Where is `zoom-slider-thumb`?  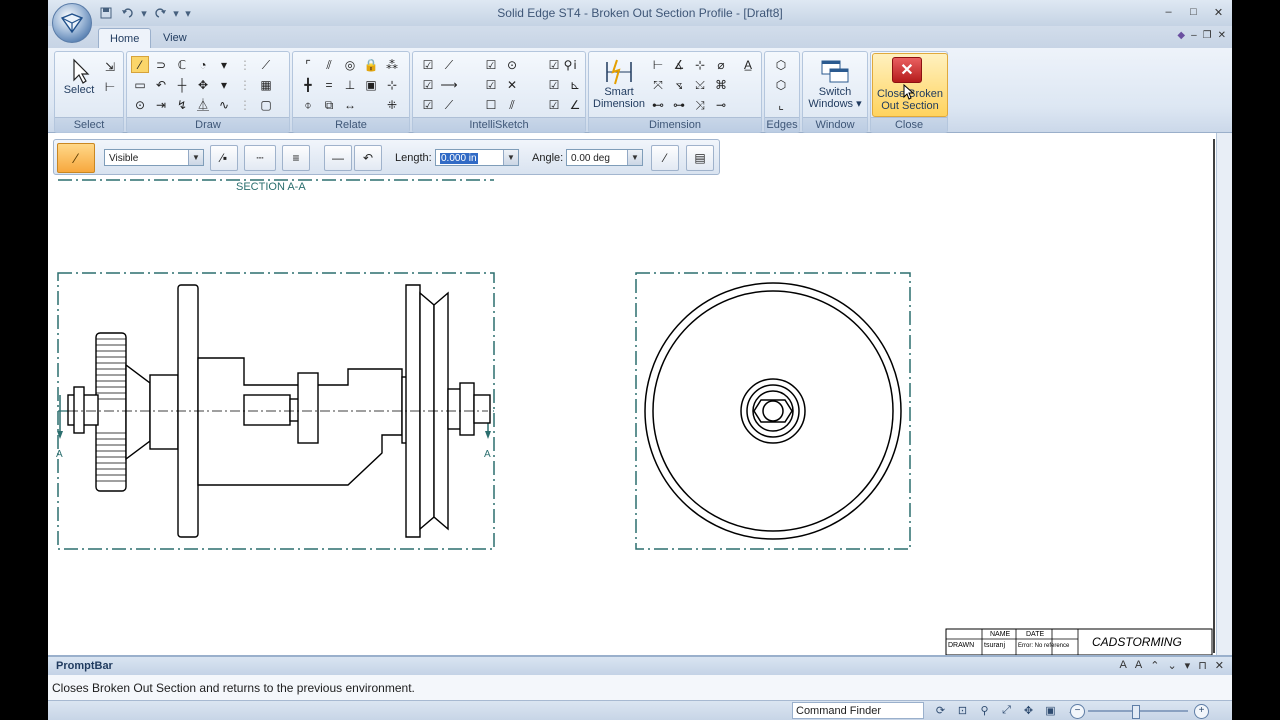
zoom-slider-thumb is located at coordinates (1136, 712).